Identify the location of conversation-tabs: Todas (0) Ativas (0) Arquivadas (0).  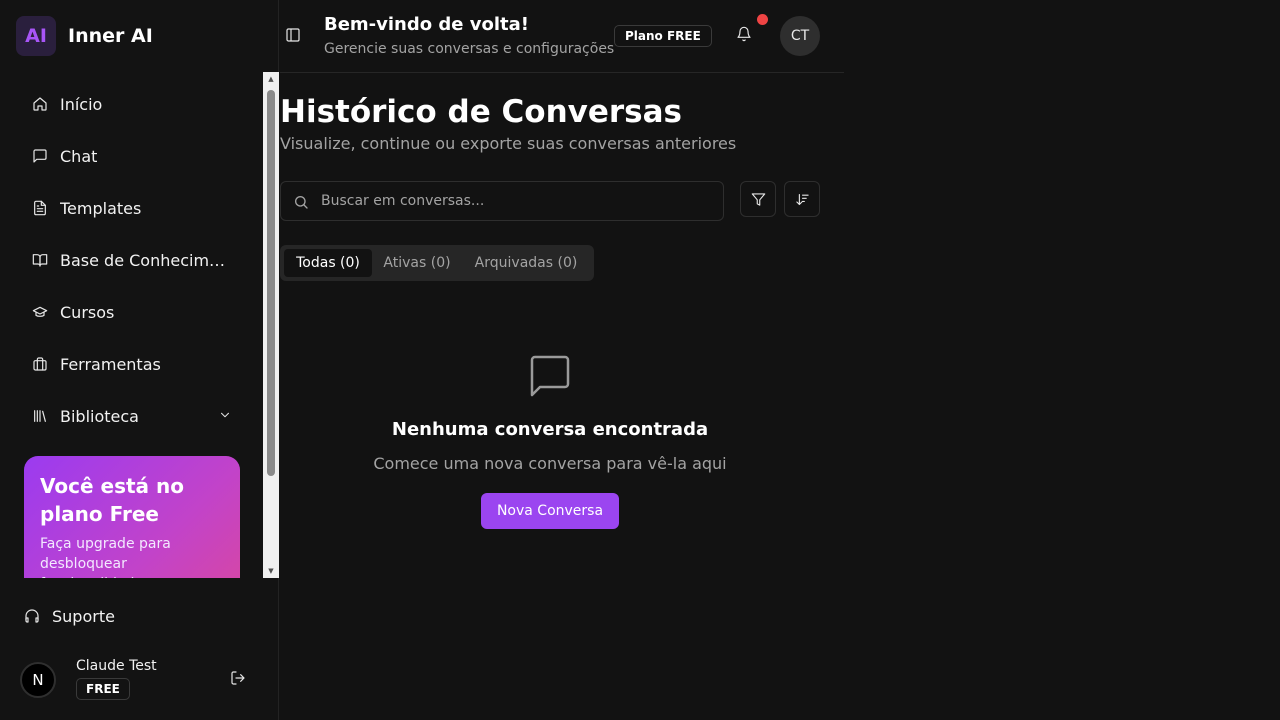
(437, 263).